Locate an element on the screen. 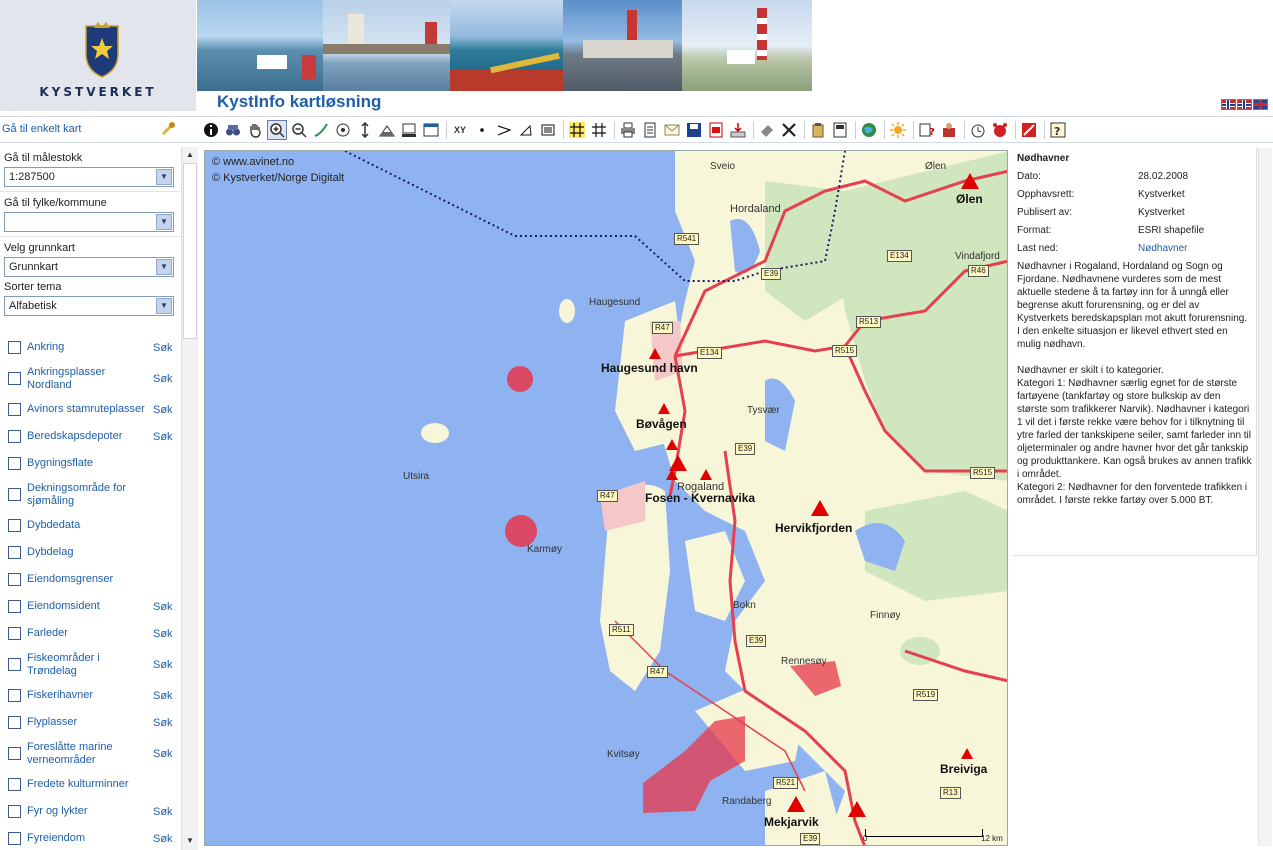  scroll-down-icon: ▼ is located at coordinates (190, 842).